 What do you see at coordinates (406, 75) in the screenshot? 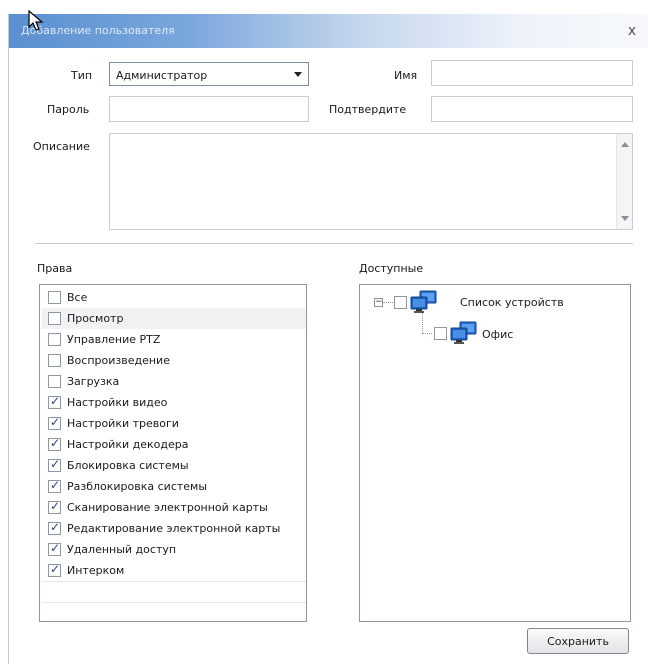
I see `name-label: Имя` at bounding box center [406, 75].